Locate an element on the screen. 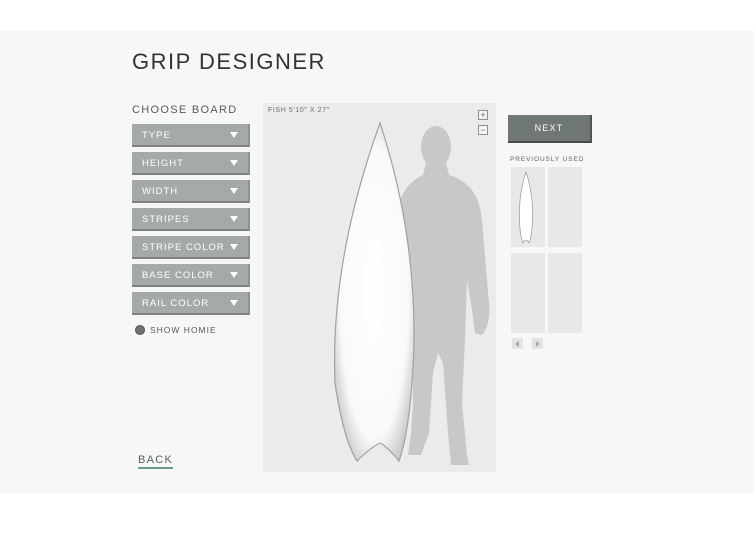 The image size is (754, 550). surfboard is located at coordinates (374, 292).